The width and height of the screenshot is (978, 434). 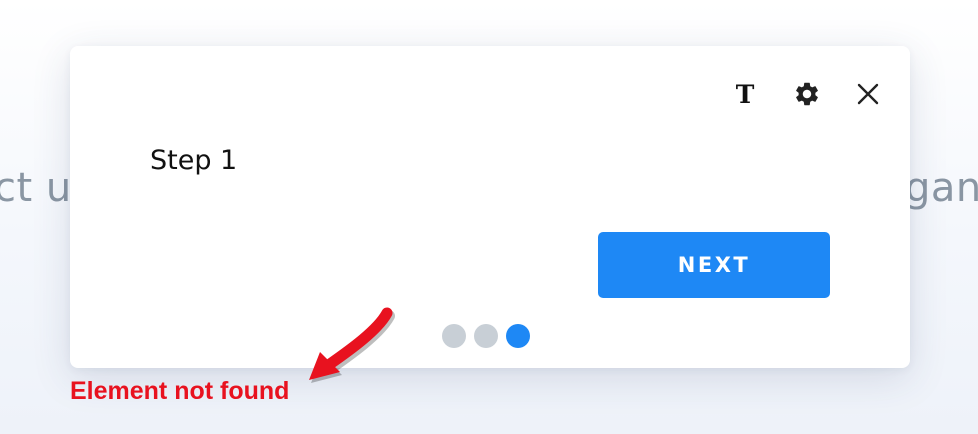 I want to click on close-icon, so click(x=868, y=94).